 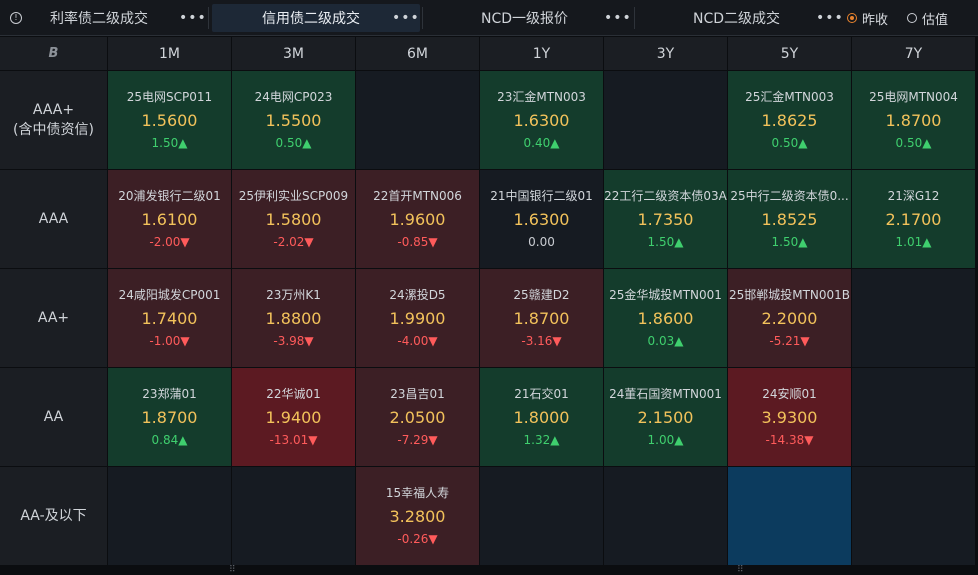 What do you see at coordinates (293, 196) in the screenshot?
I see `bond-name: 25伊利实业SCP009` at bounding box center [293, 196].